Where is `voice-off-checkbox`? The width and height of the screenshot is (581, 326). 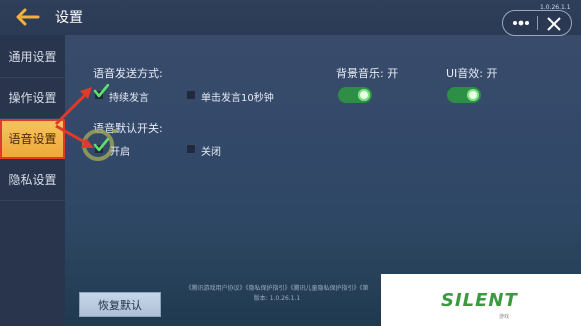
voice-off-checkbox is located at coordinates (191, 149).